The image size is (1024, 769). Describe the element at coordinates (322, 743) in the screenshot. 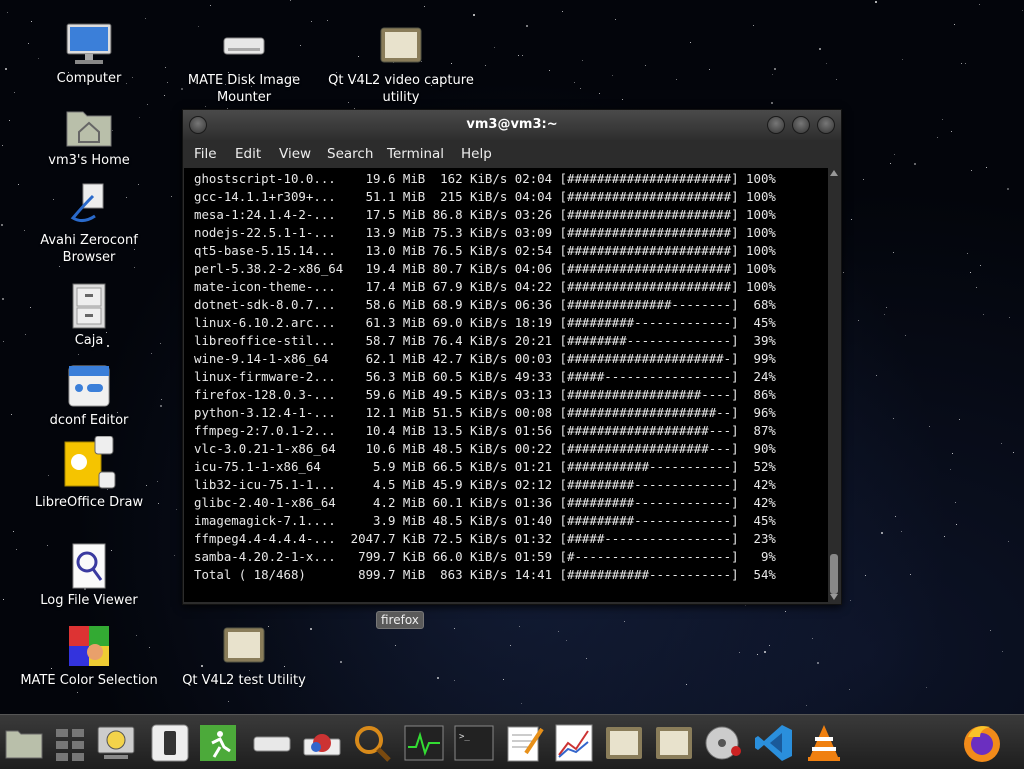

I see `paint-icon` at that location.